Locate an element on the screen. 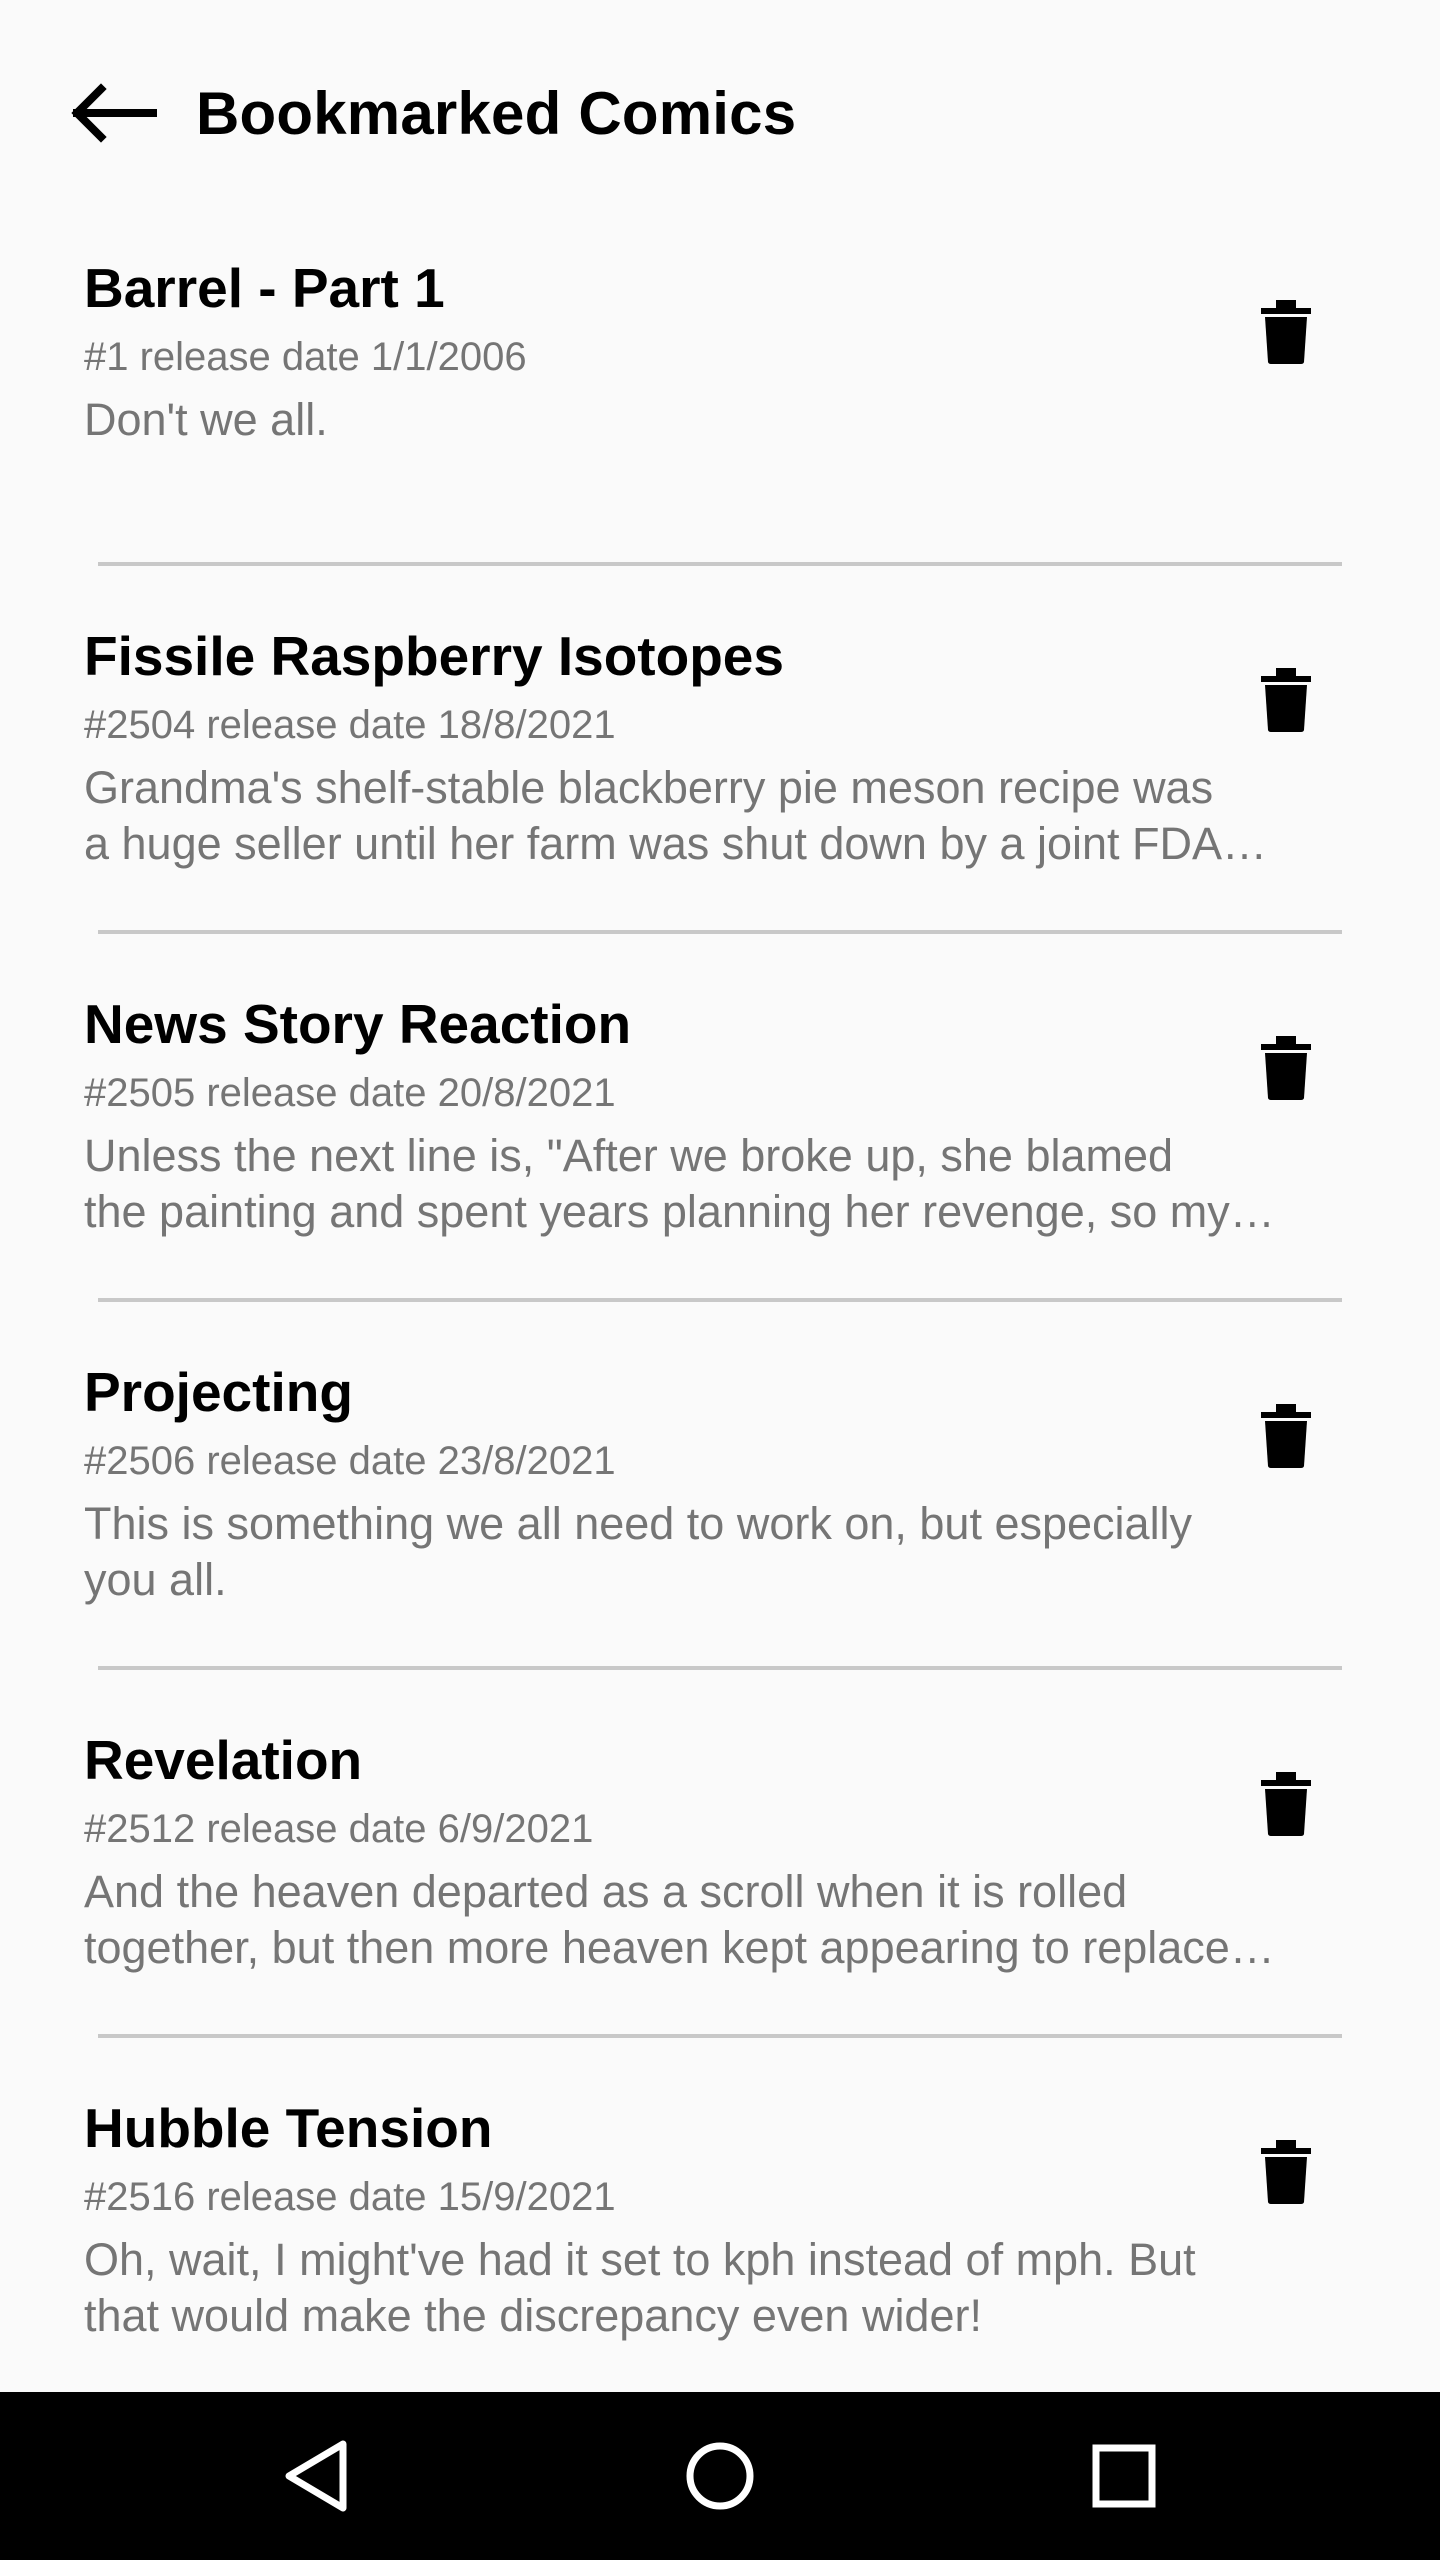  nav-home-circle-icon is located at coordinates (720, 2476).